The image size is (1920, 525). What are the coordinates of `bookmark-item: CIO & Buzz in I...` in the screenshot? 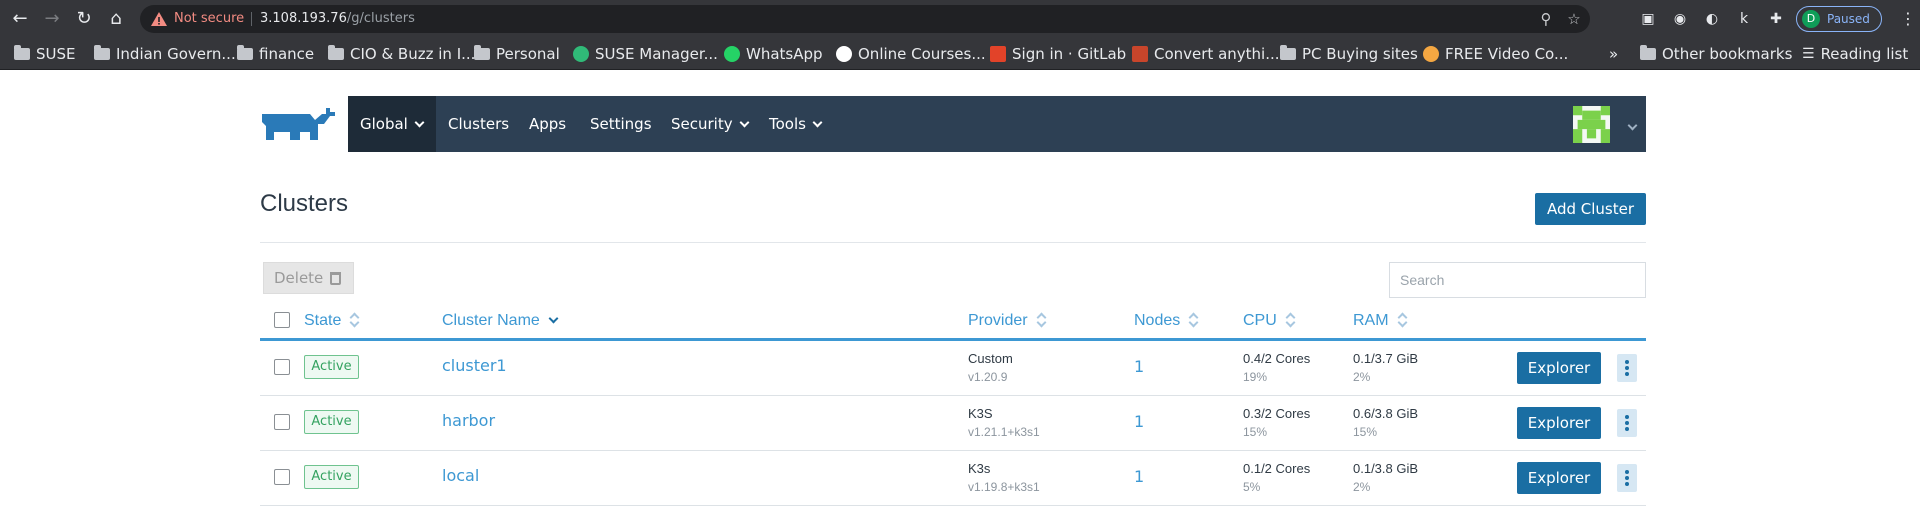 It's located at (401, 54).